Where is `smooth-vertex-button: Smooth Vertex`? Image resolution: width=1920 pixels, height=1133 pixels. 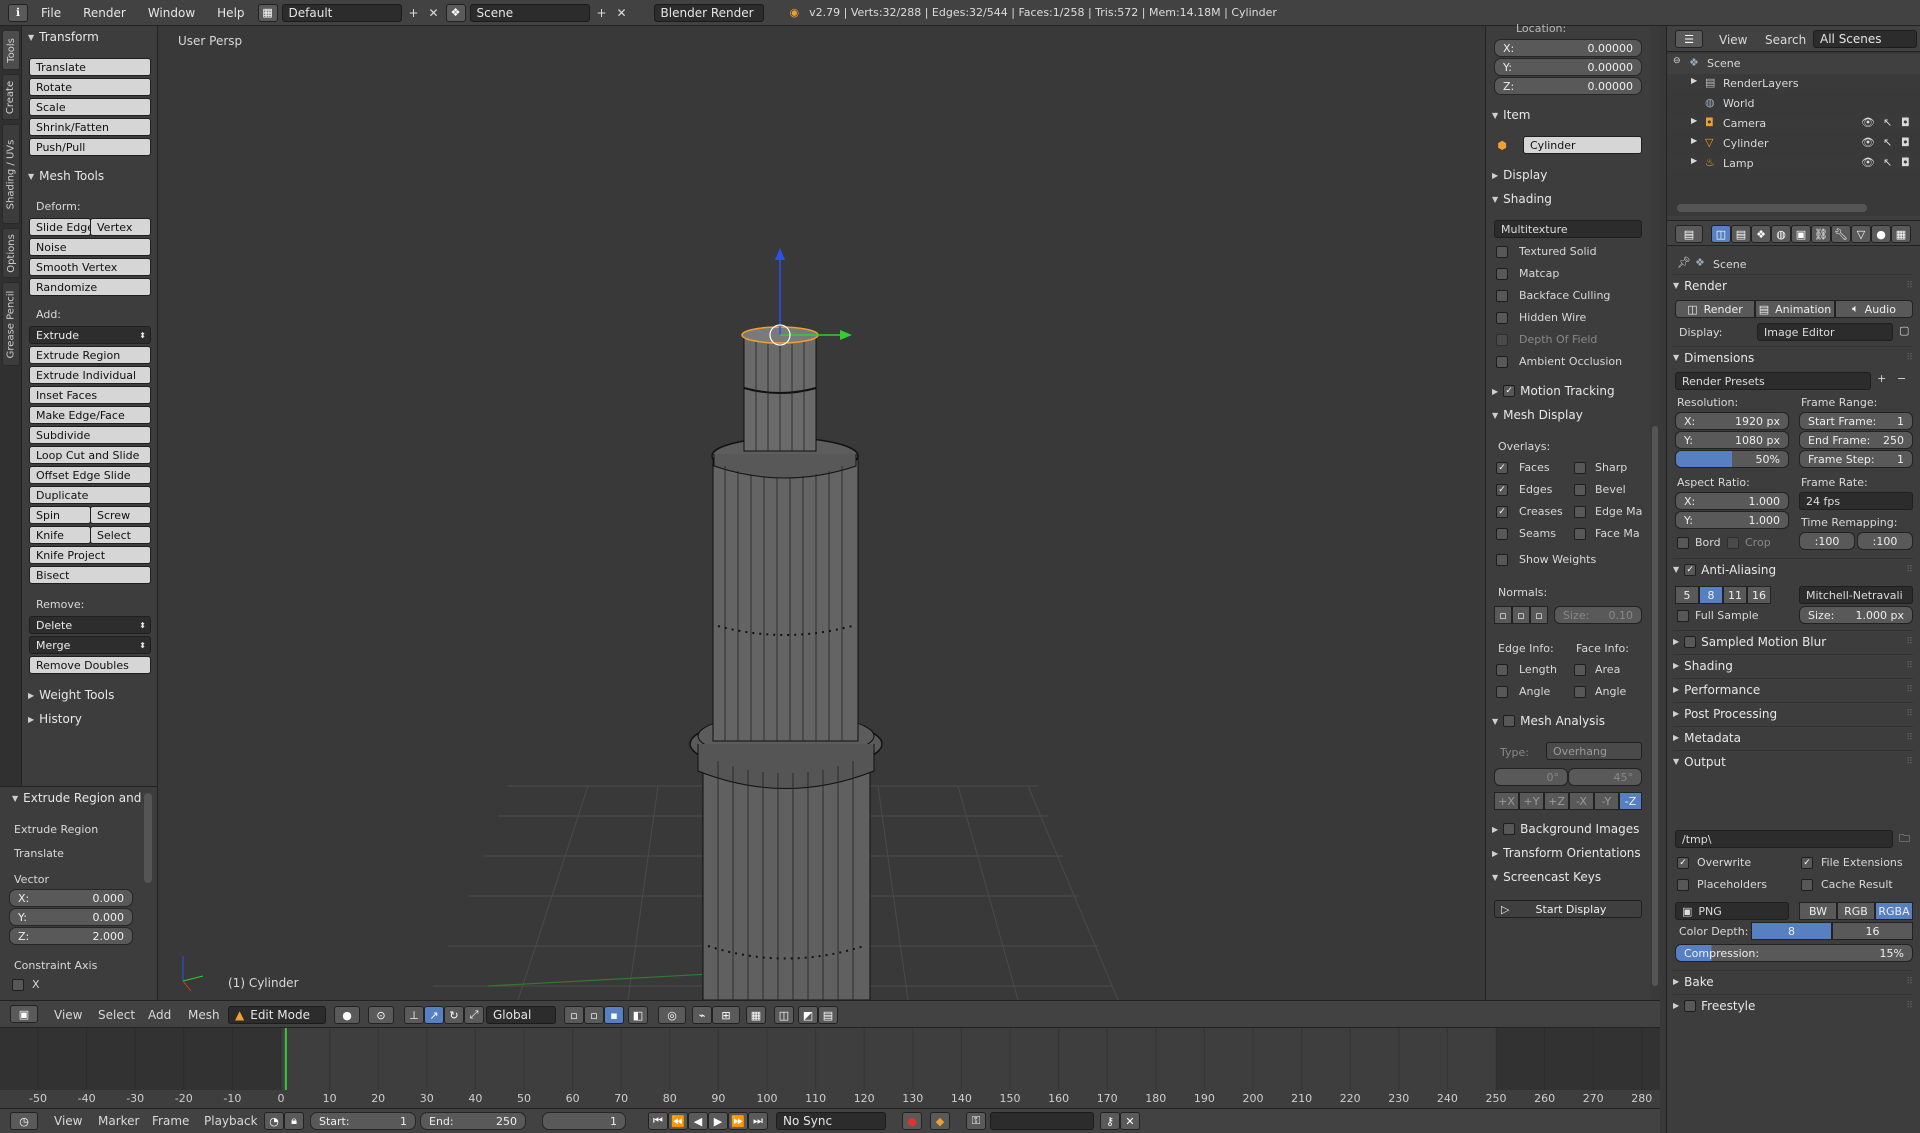 smooth-vertex-button: Smooth Vertex is located at coordinates (90, 267).